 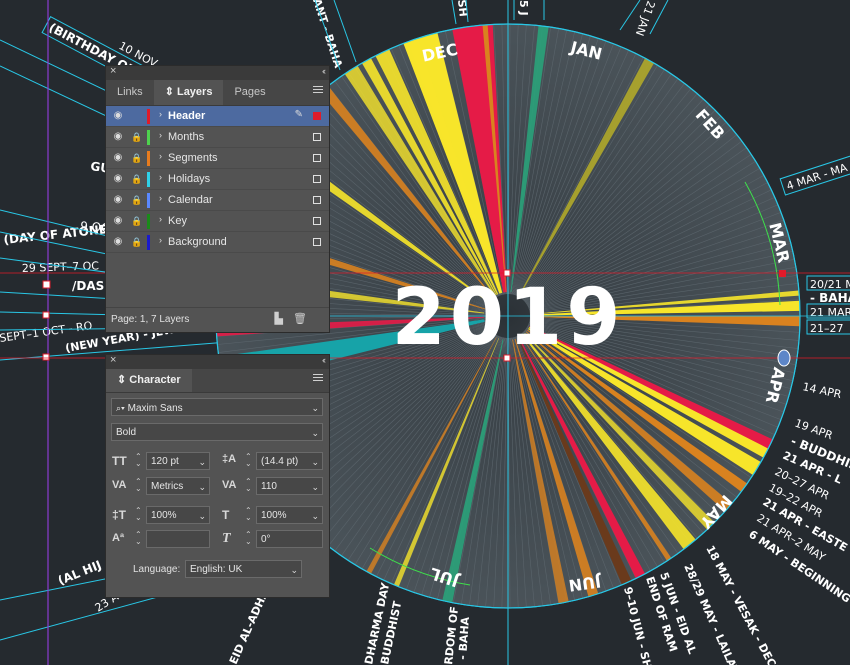 I want to click on tab-layers: ⇕ Layers, so click(x=188, y=92).